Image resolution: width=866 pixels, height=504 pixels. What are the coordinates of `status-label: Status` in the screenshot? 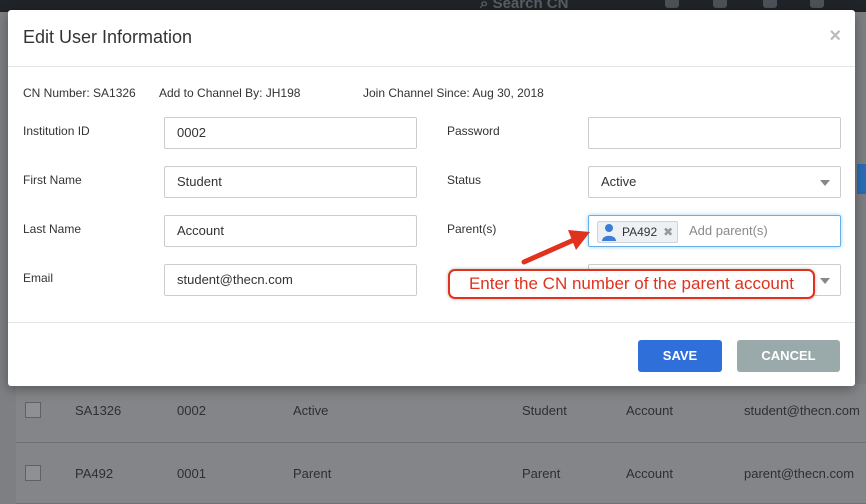 It's located at (464, 180).